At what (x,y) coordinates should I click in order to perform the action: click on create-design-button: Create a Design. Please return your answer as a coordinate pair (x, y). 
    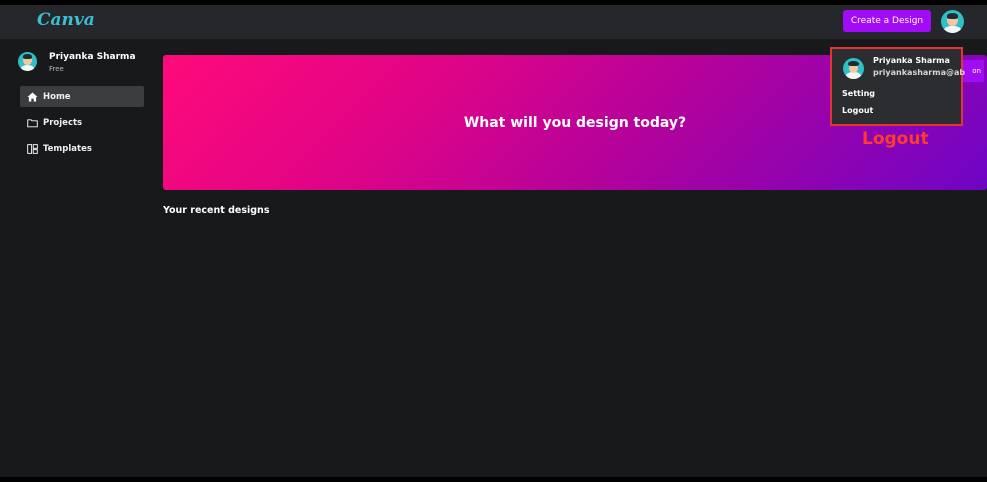
    Looking at the image, I should click on (887, 21).